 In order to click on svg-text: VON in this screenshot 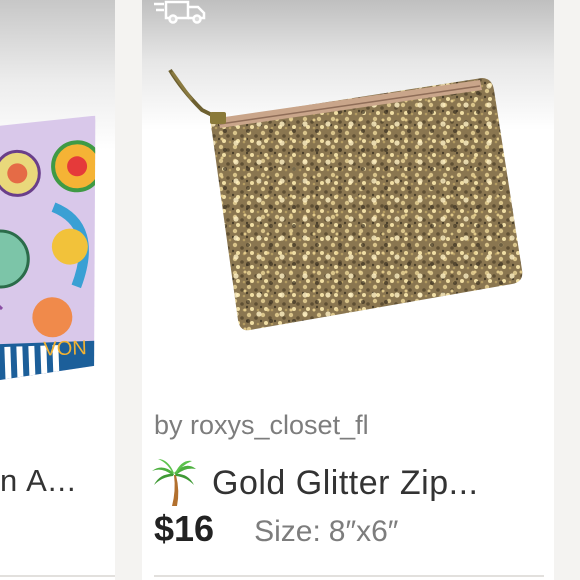, I will do `click(65, 348)`.